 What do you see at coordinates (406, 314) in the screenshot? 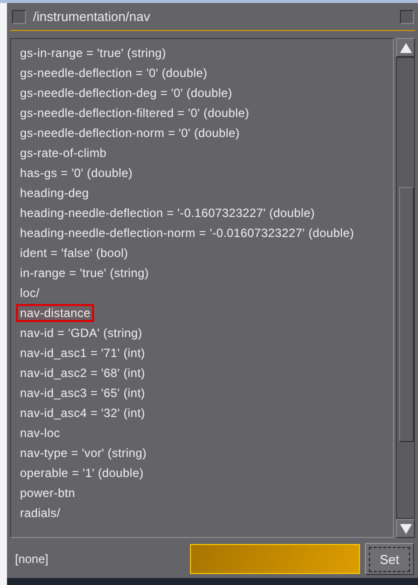
I see `scrollbar-thumb` at bounding box center [406, 314].